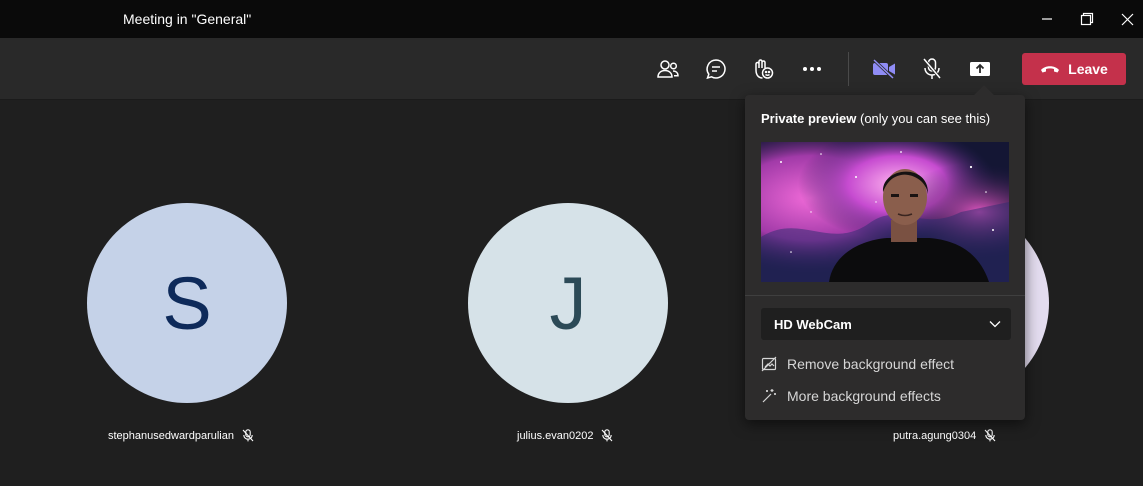  I want to click on more-background-label: More background effects, so click(864, 396).